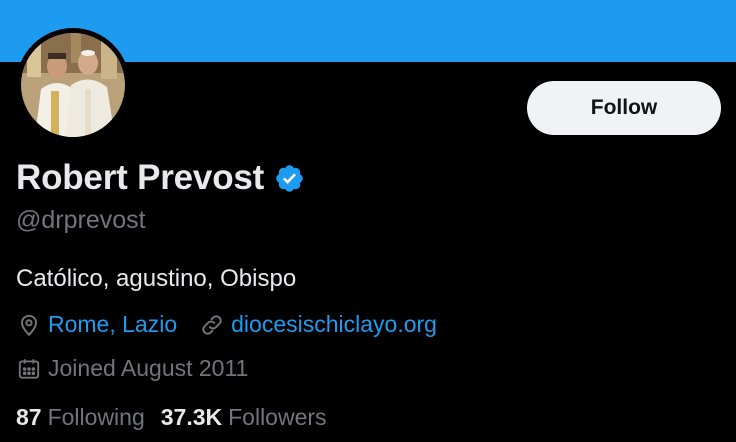 This screenshot has width=736, height=442. What do you see at coordinates (96, 417) in the screenshot?
I see `following-label: Following` at bounding box center [96, 417].